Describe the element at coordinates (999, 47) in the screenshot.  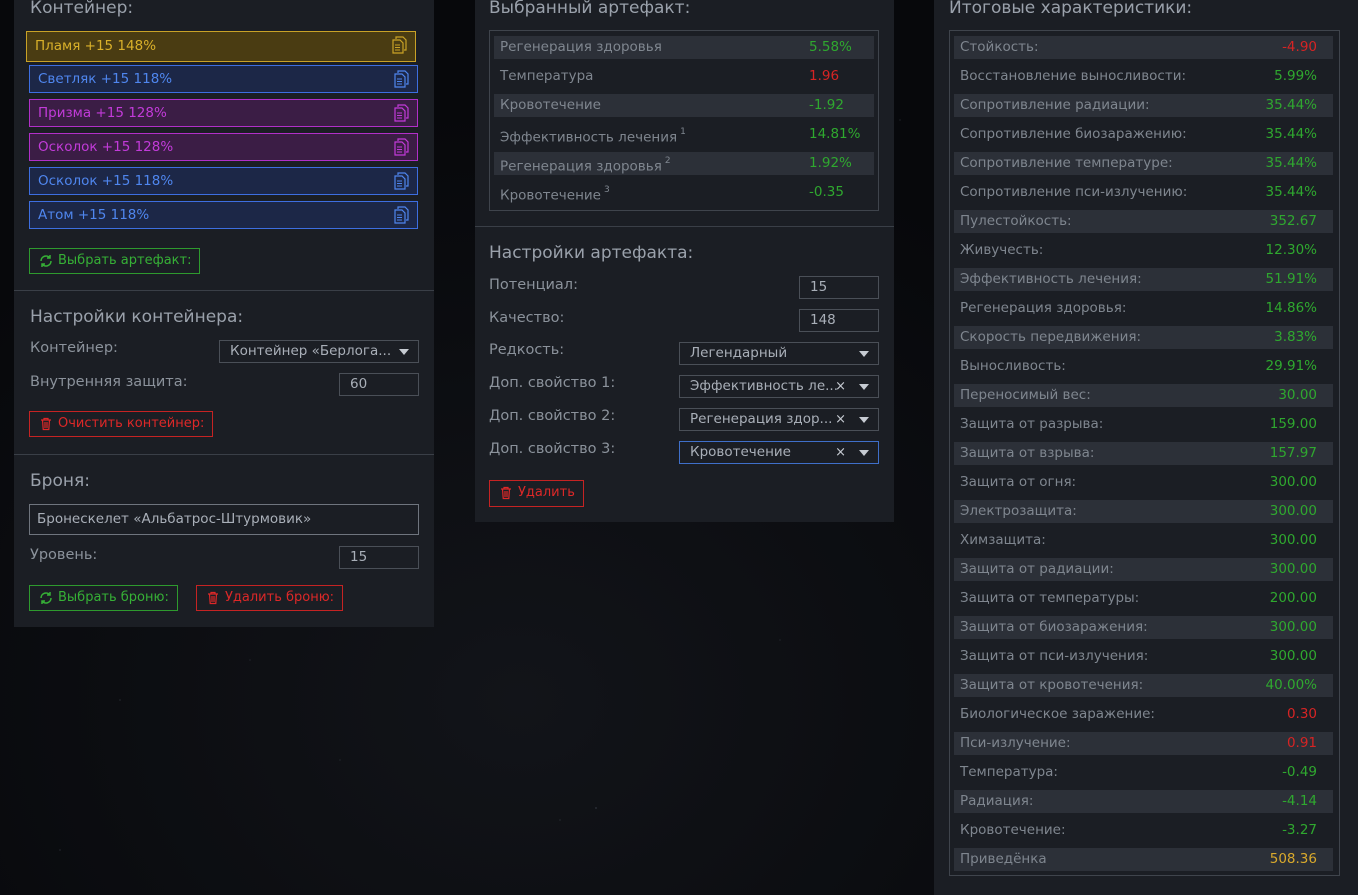
I see `stat-name: Стойкость:` at that location.